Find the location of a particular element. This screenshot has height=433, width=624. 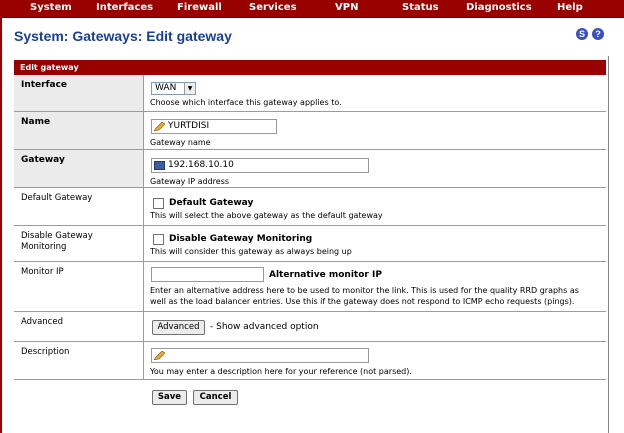

row-advanced: Advanced Advanced - Show advanced option is located at coordinates (310, 327).